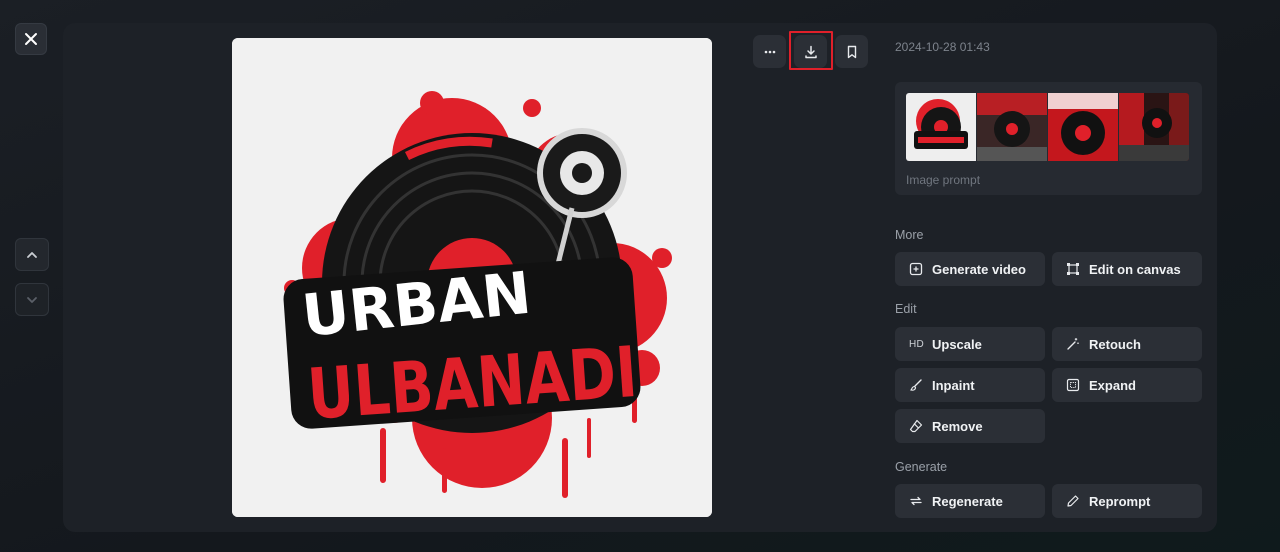 Image resolution: width=1280 pixels, height=552 pixels. I want to click on retouch-label: Retouch, so click(1115, 344).